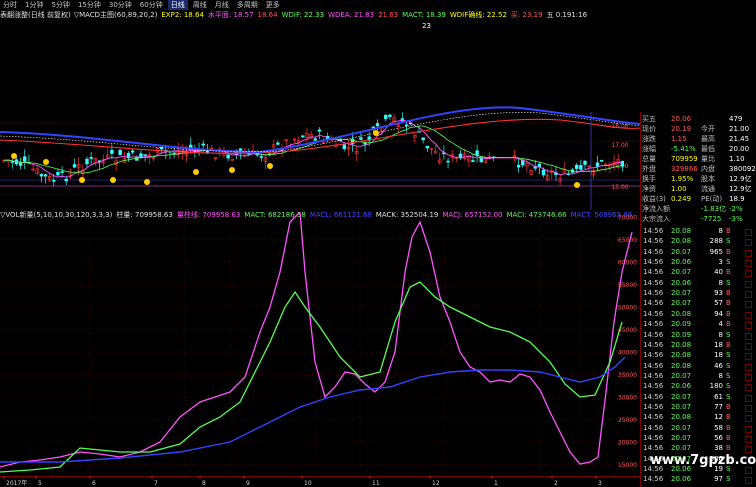 The height and width of the screenshot is (487, 756). Describe the element at coordinates (679, 139) in the screenshot. I see `quote-cell: 1.15` at that location.